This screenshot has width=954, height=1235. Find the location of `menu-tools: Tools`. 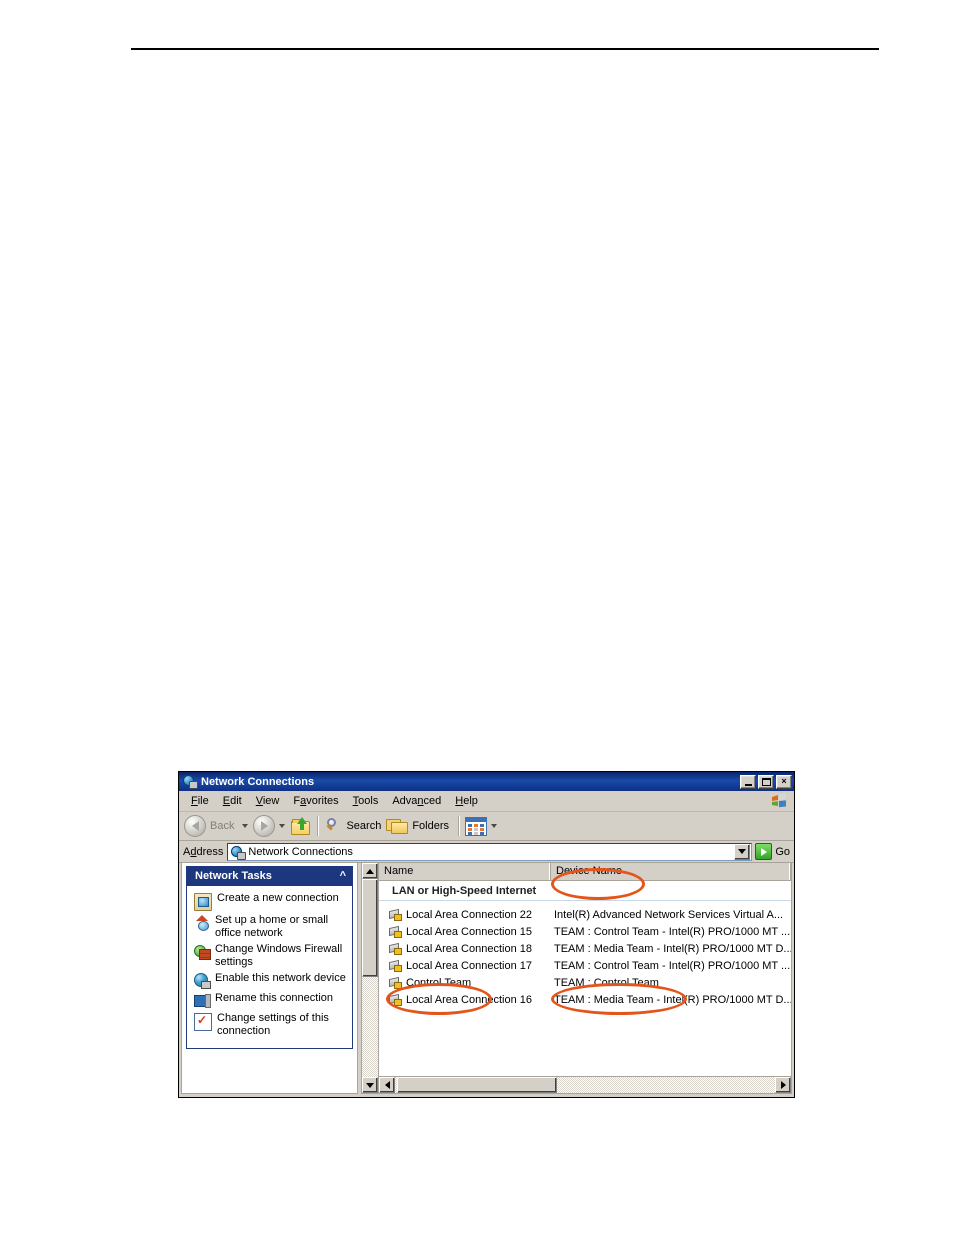

menu-tools: Tools is located at coordinates (366, 801).